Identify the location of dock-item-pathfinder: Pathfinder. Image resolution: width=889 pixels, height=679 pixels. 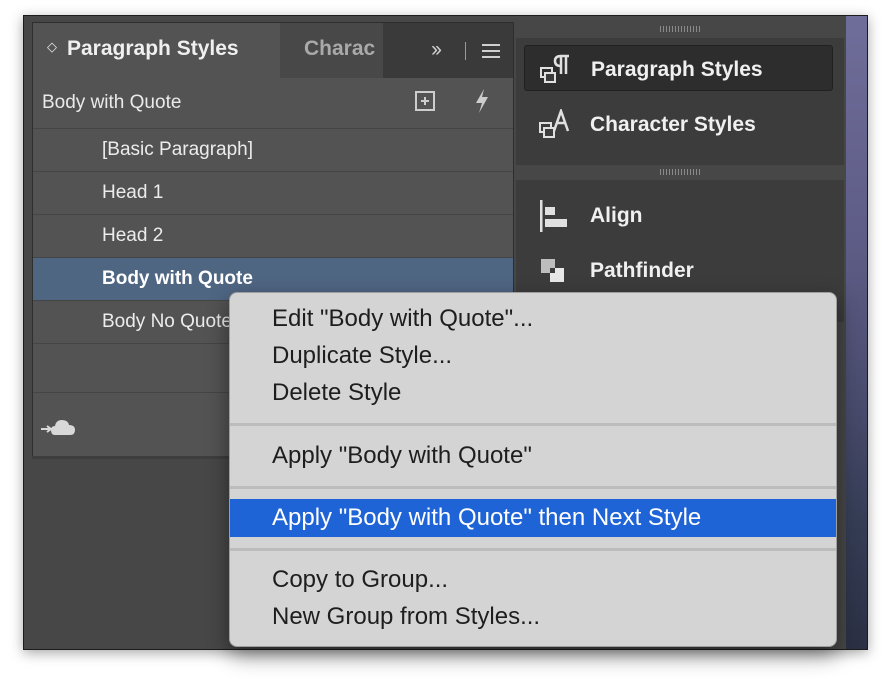
(678, 270).